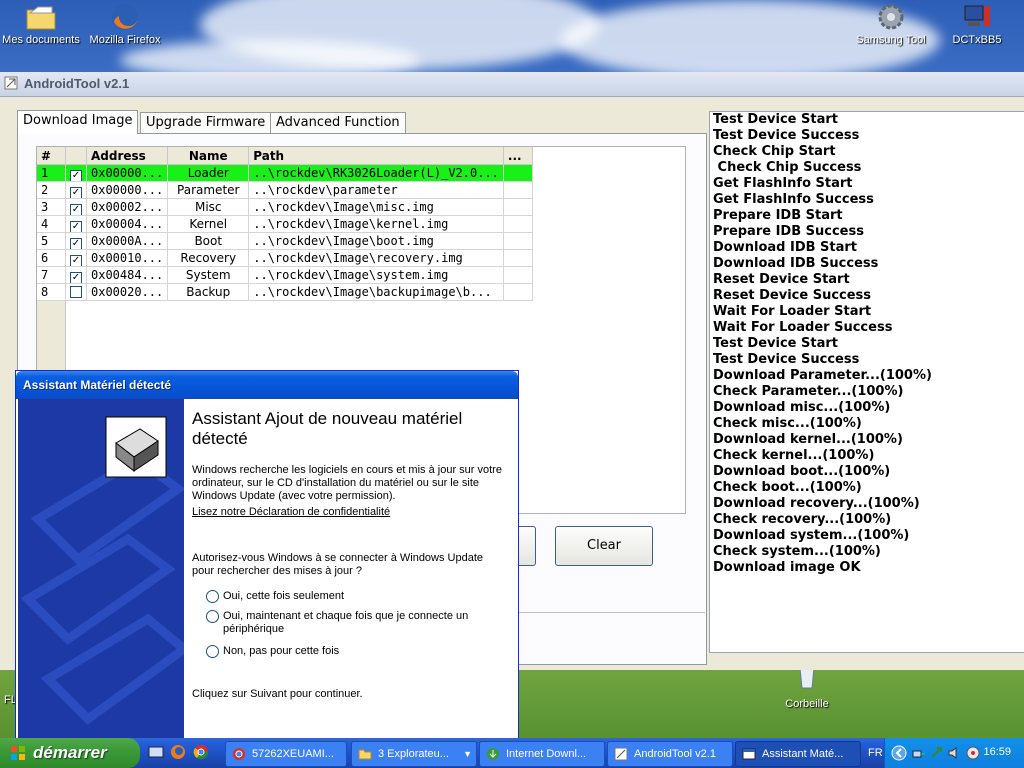 Image resolution: width=1024 pixels, height=768 pixels. Describe the element at coordinates (919, 753) in the screenshot. I see `network-icon` at that location.